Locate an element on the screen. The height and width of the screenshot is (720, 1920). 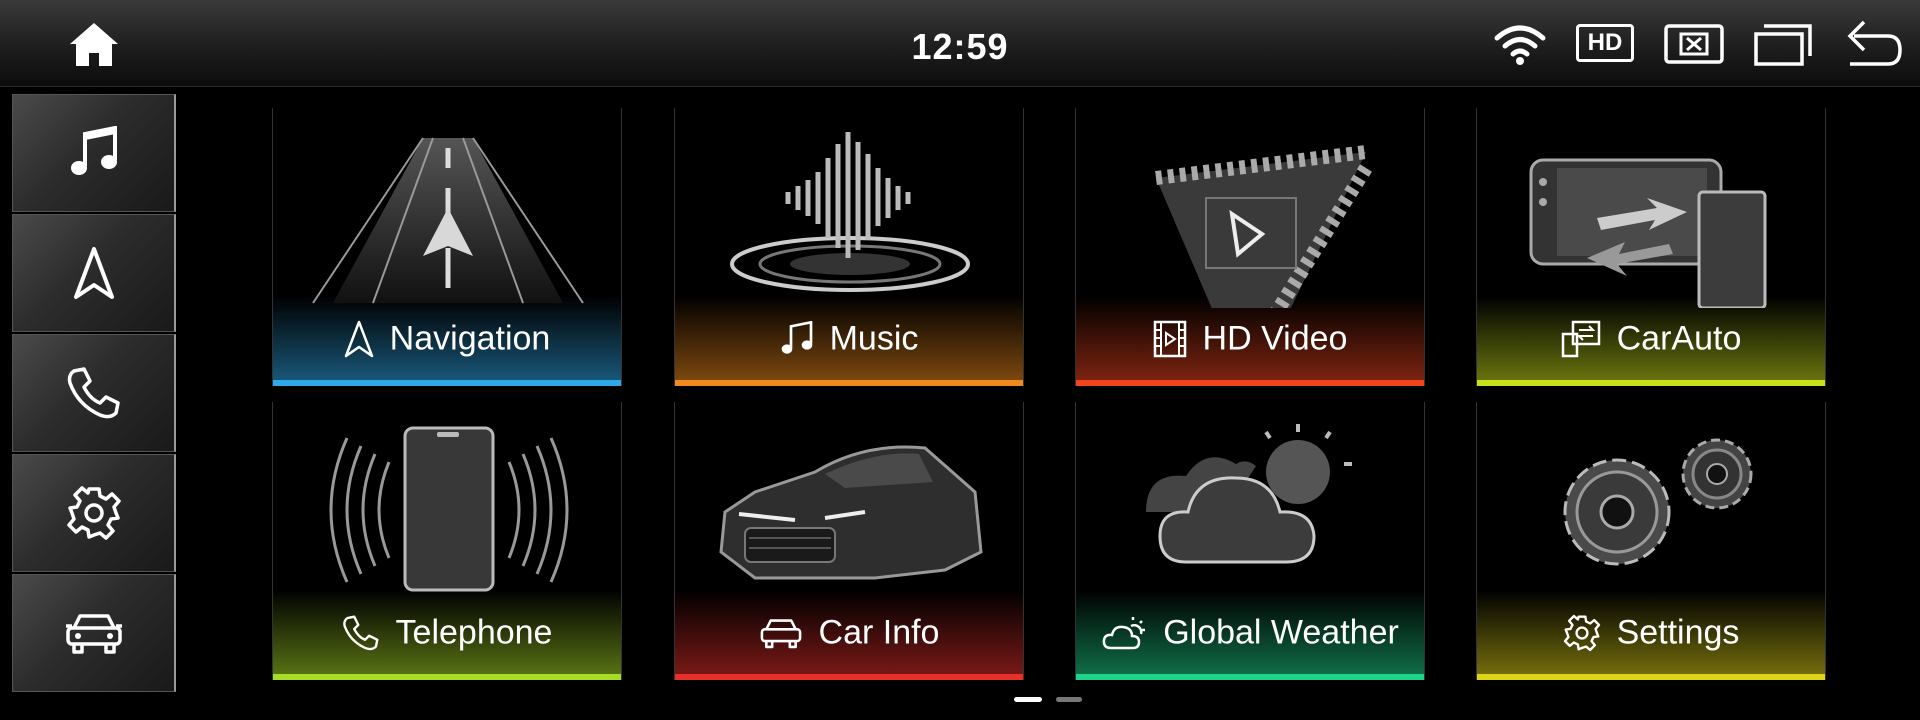
back-icon is located at coordinates (1875, 43).